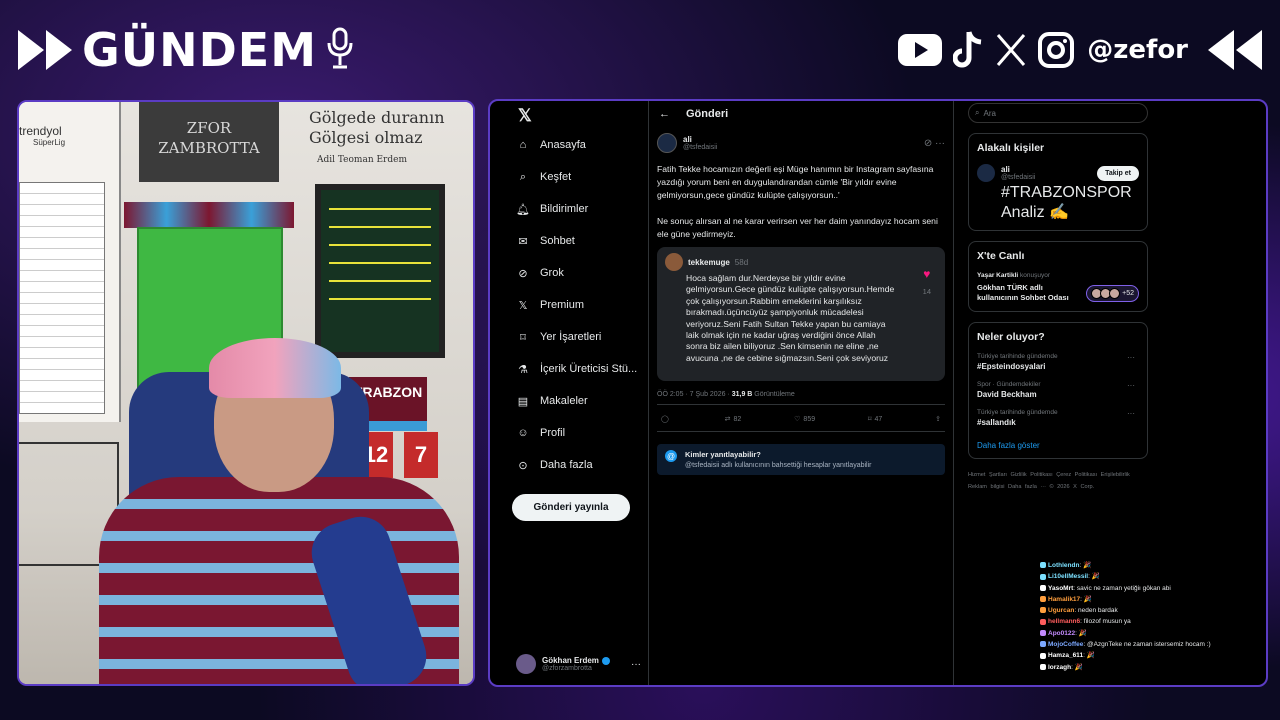 This screenshot has height=720, width=1280. I want to click on tweet-actions: ◯ ⇄ 82 ♡ 859 ⌑ 47 ⇪, so click(801, 418).